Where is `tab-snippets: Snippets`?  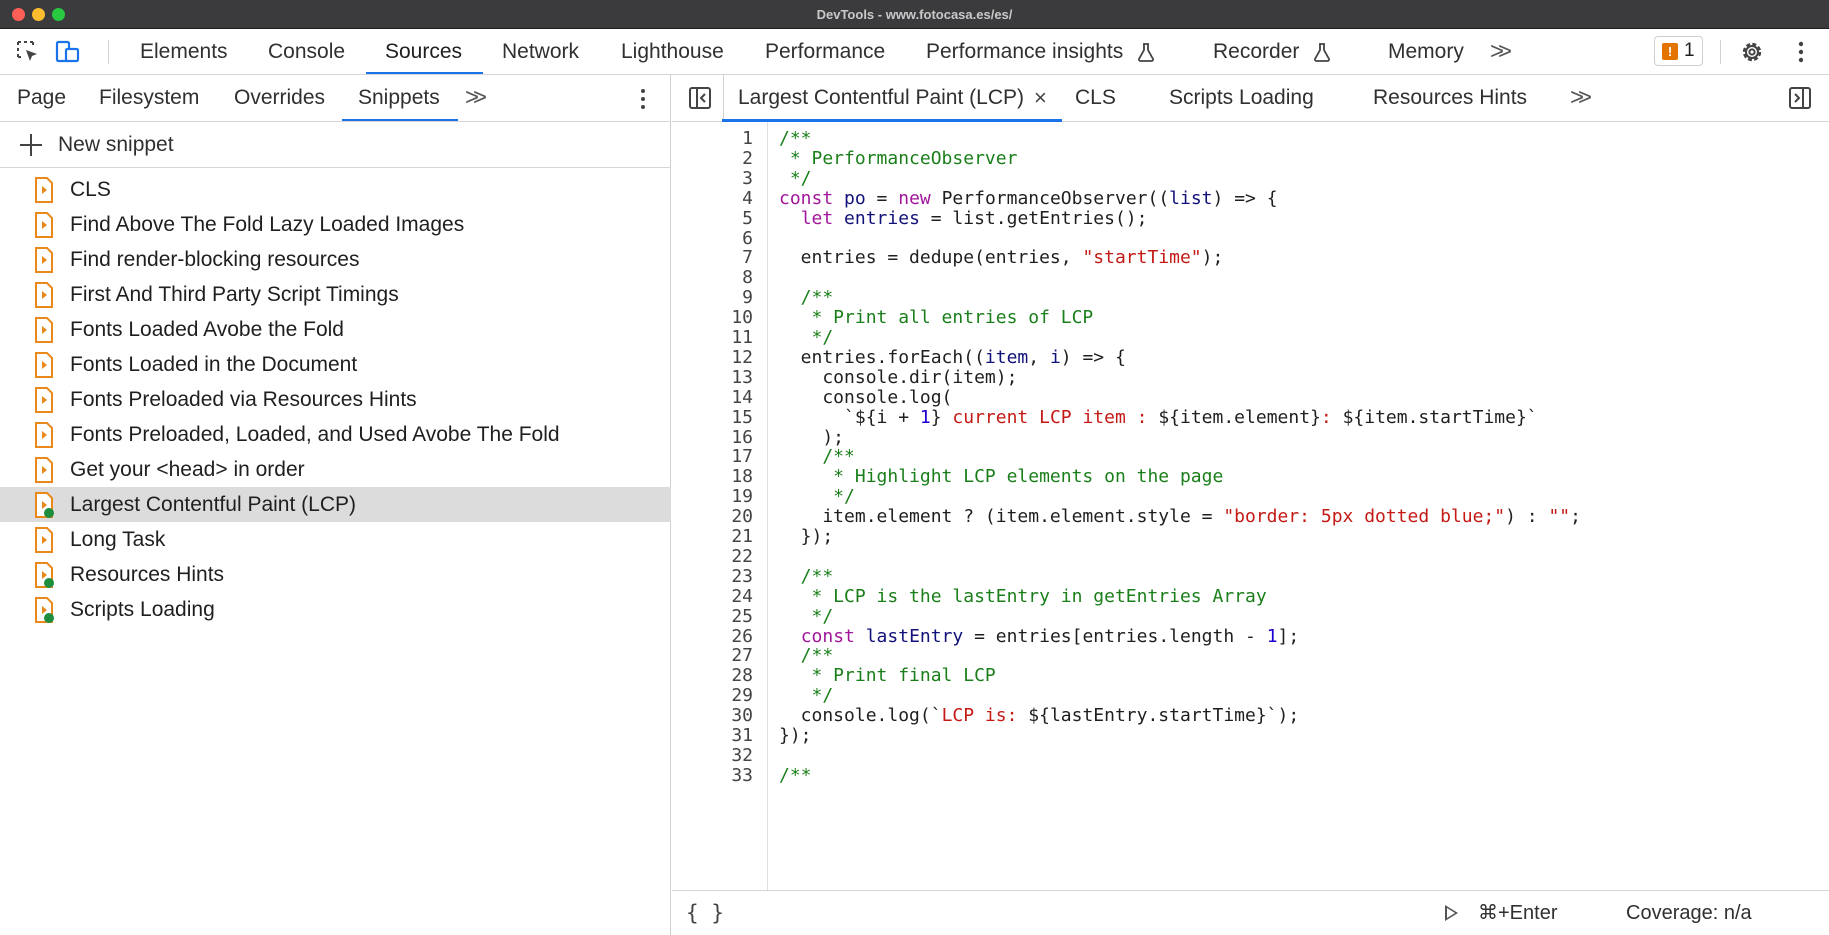
tab-snippets: Snippets is located at coordinates (399, 98).